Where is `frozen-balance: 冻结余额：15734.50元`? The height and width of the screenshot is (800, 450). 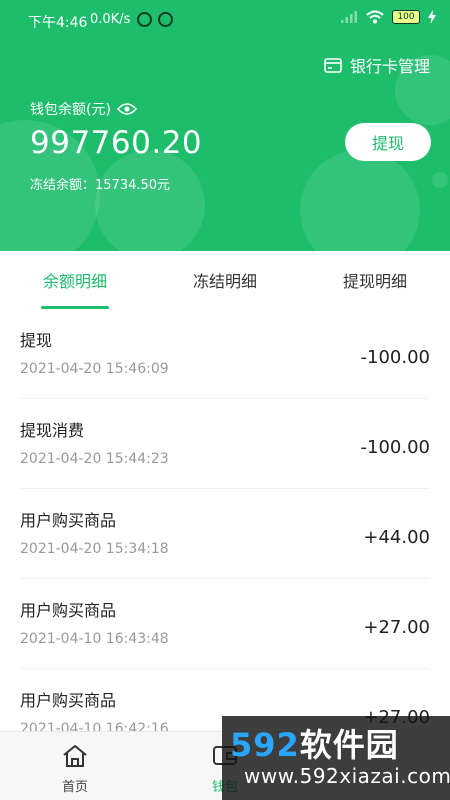
frozen-balance: 冻结余额：15734.50元 is located at coordinates (100, 183).